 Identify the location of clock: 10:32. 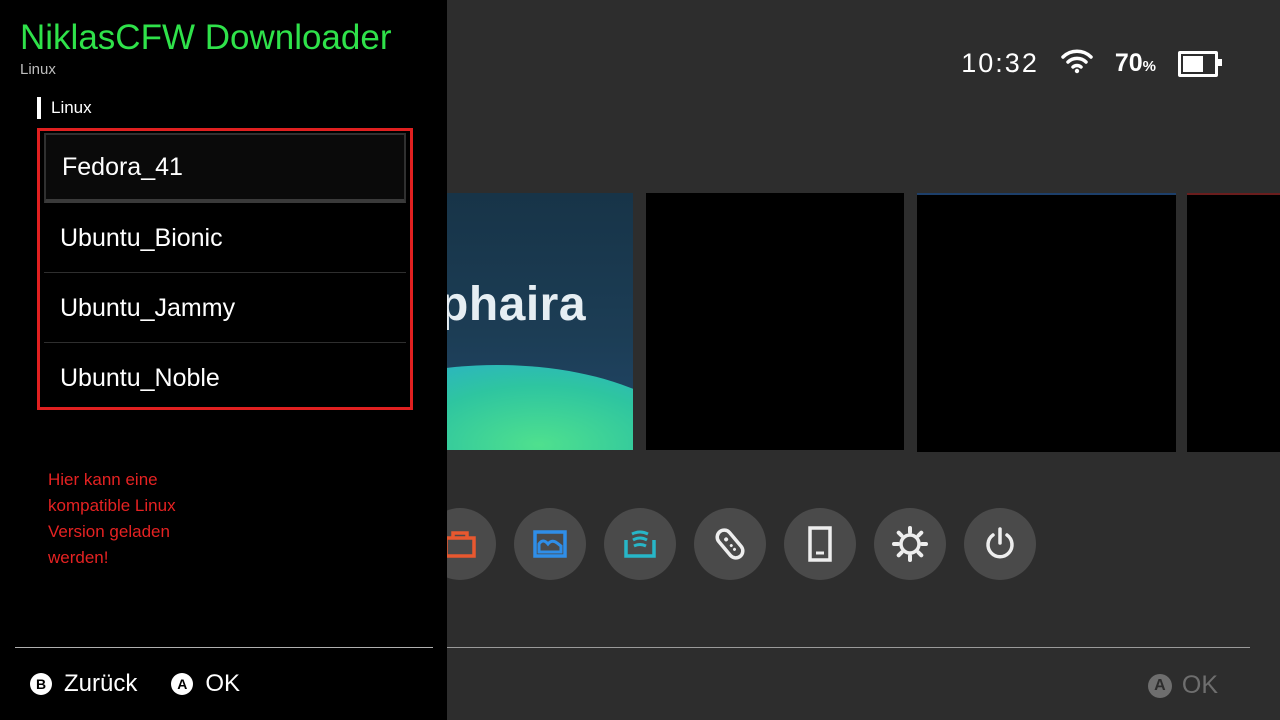
(1000, 63).